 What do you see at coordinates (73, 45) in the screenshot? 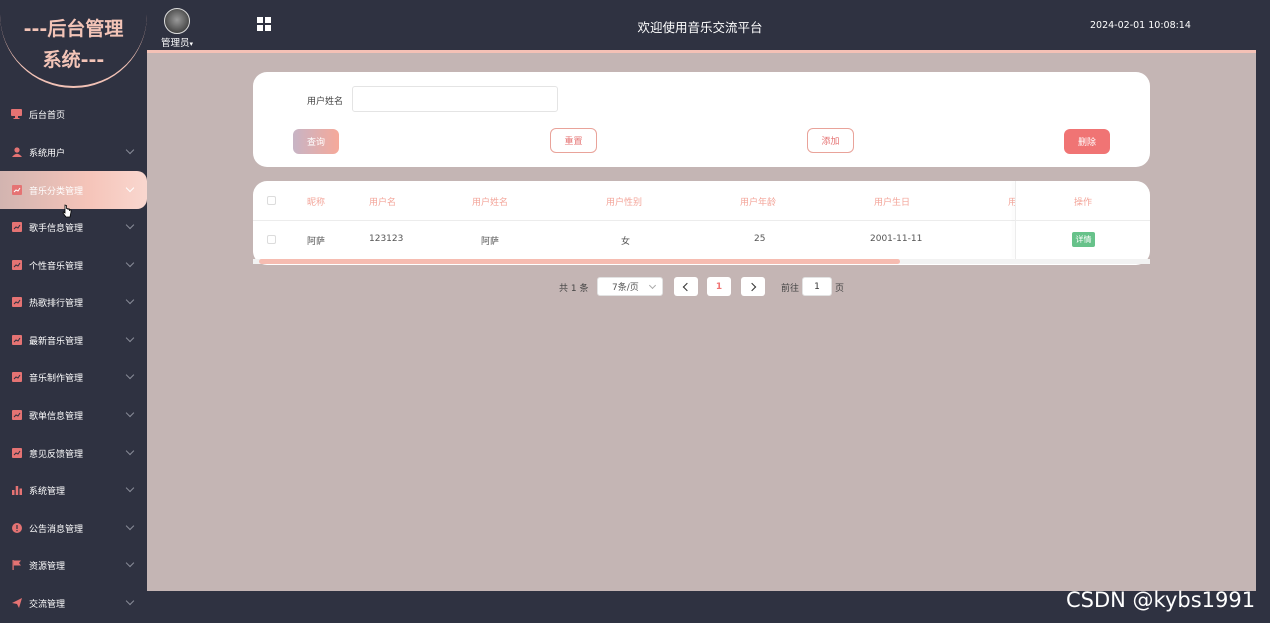
I see `app-logo: ---后台管理 系统---` at bounding box center [73, 45].